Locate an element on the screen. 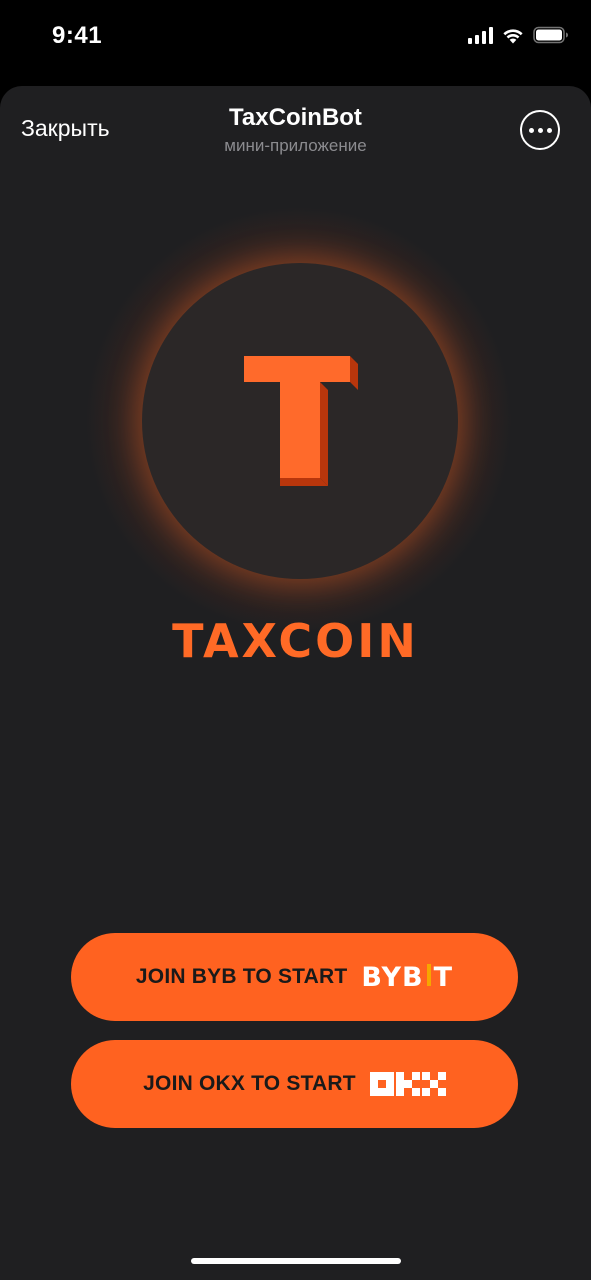 Image resolution: width=591 pixels, height=1280 pixels. bybit-logo: BYB T is located at coordinates (407, 977).